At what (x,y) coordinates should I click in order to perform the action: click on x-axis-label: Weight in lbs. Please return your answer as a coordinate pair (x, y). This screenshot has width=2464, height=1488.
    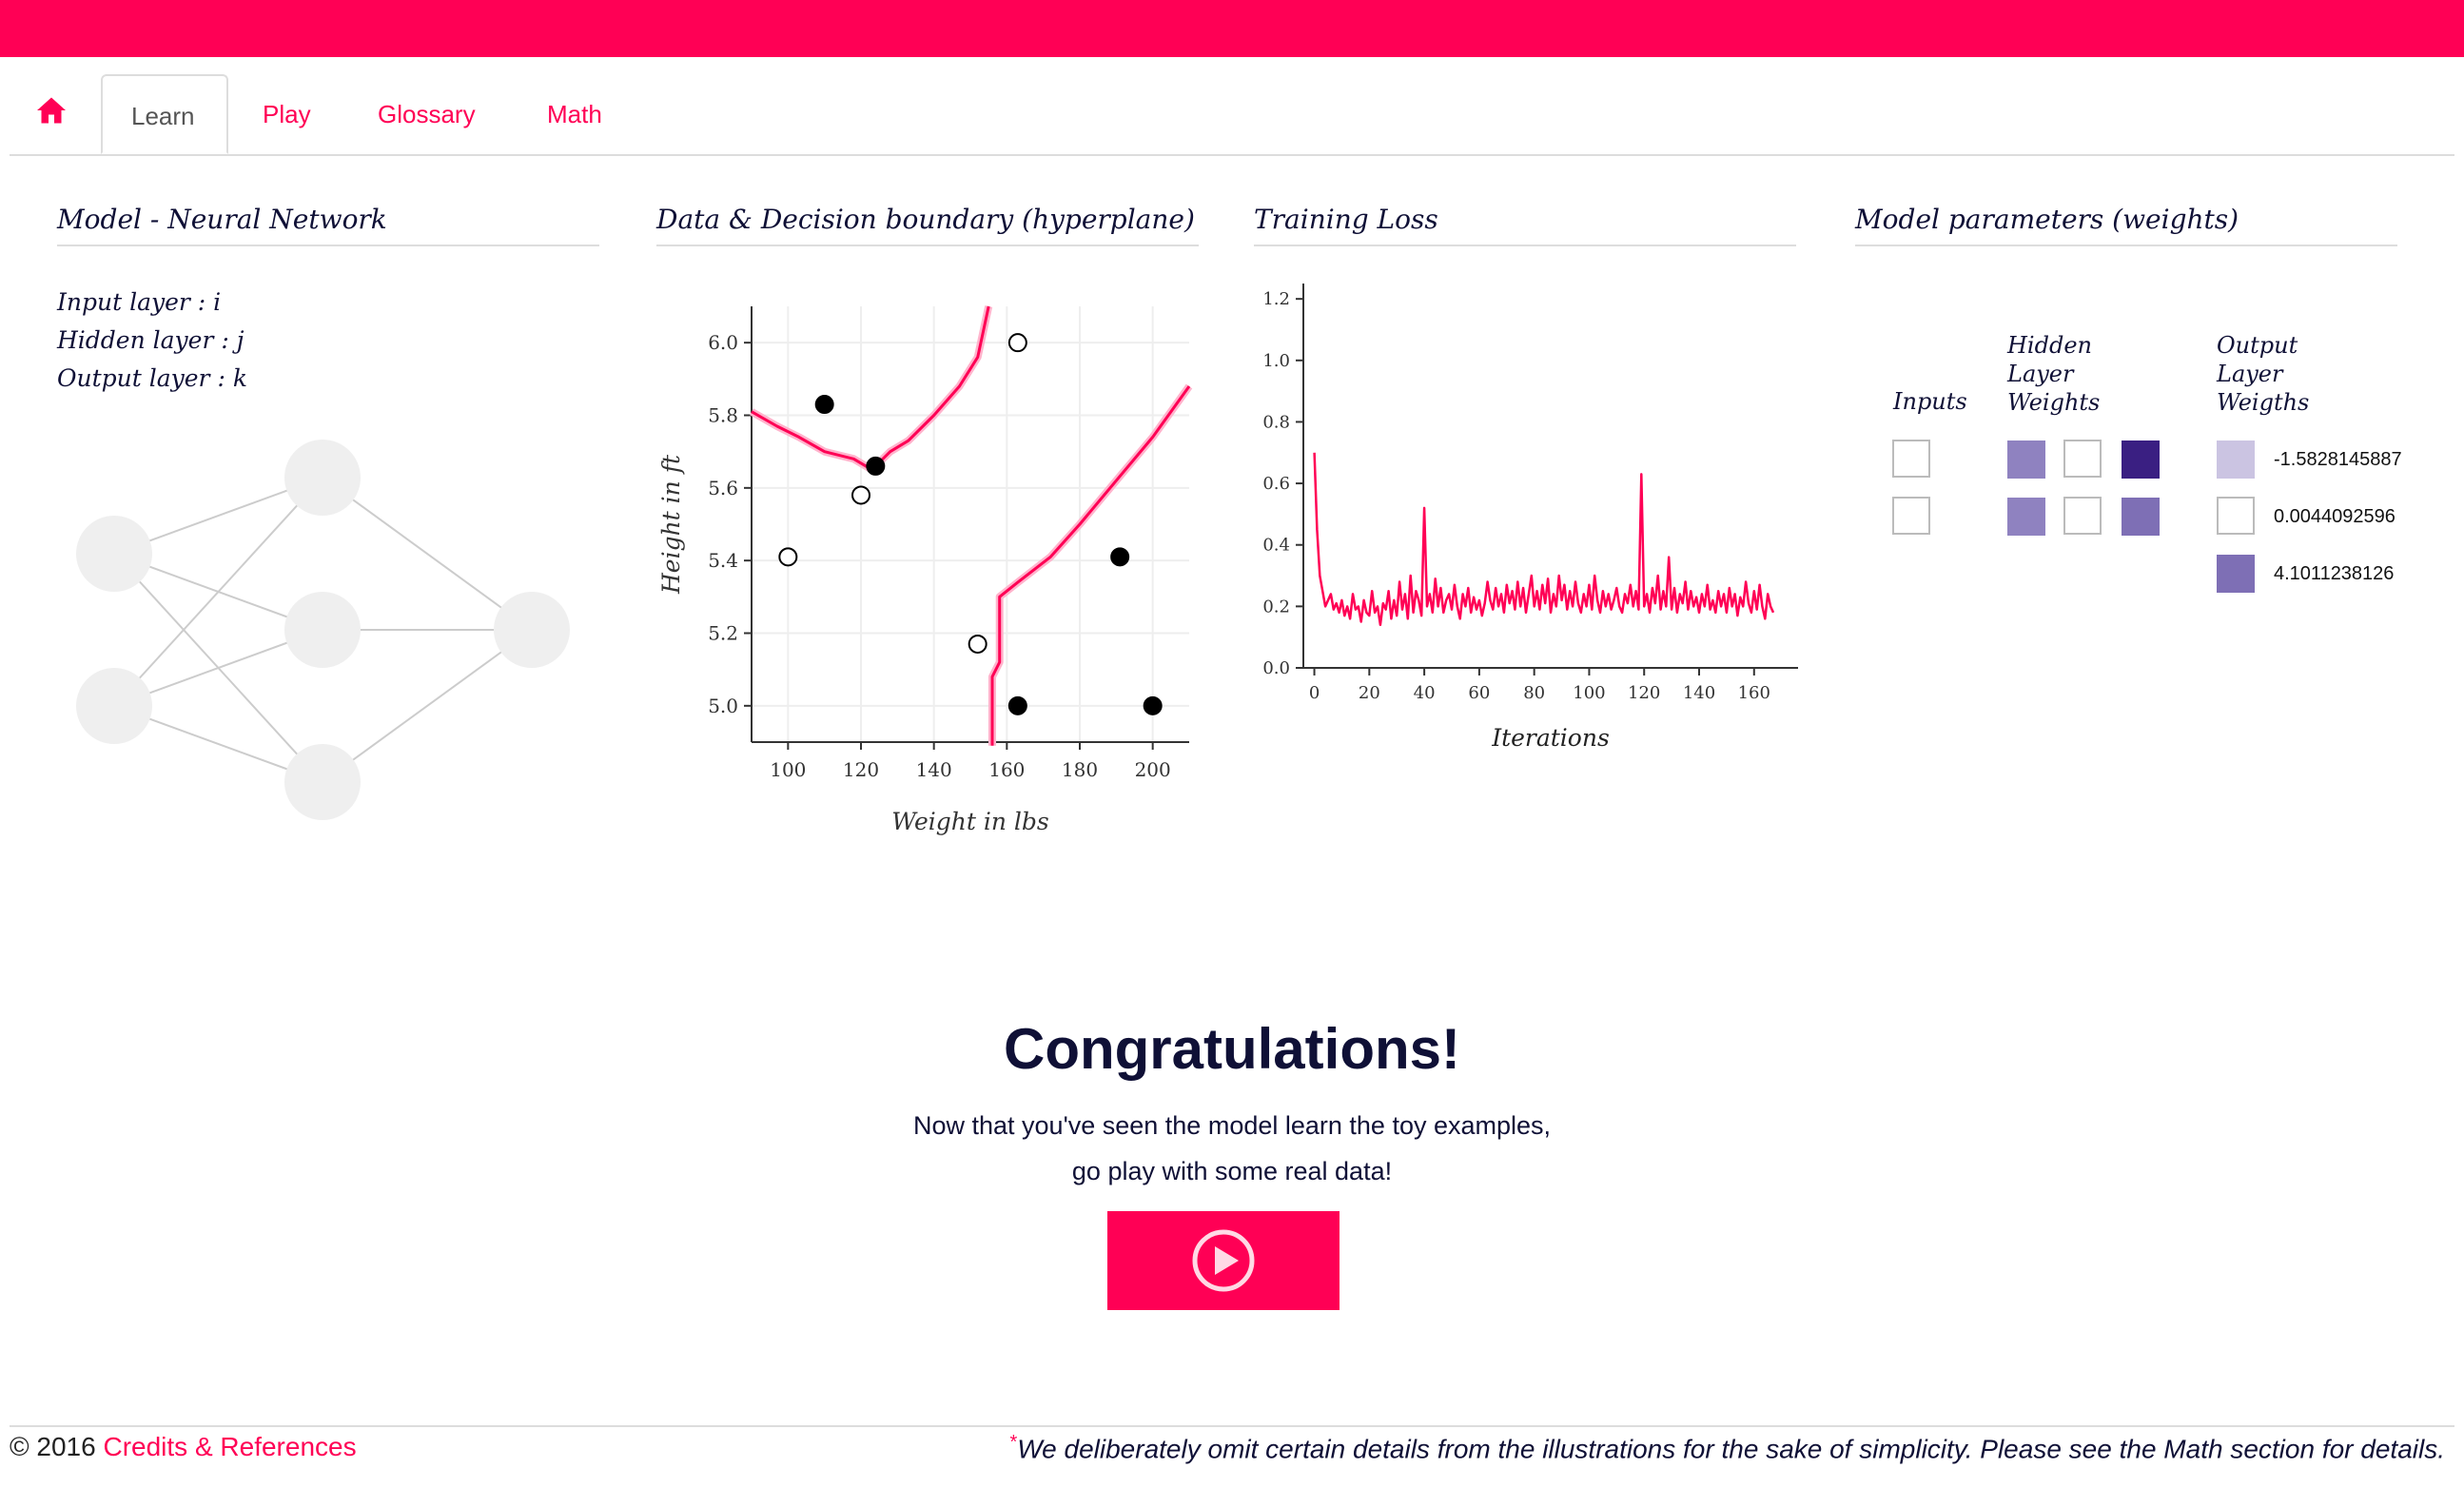
    Looking at the image, I should click on (969, 821).